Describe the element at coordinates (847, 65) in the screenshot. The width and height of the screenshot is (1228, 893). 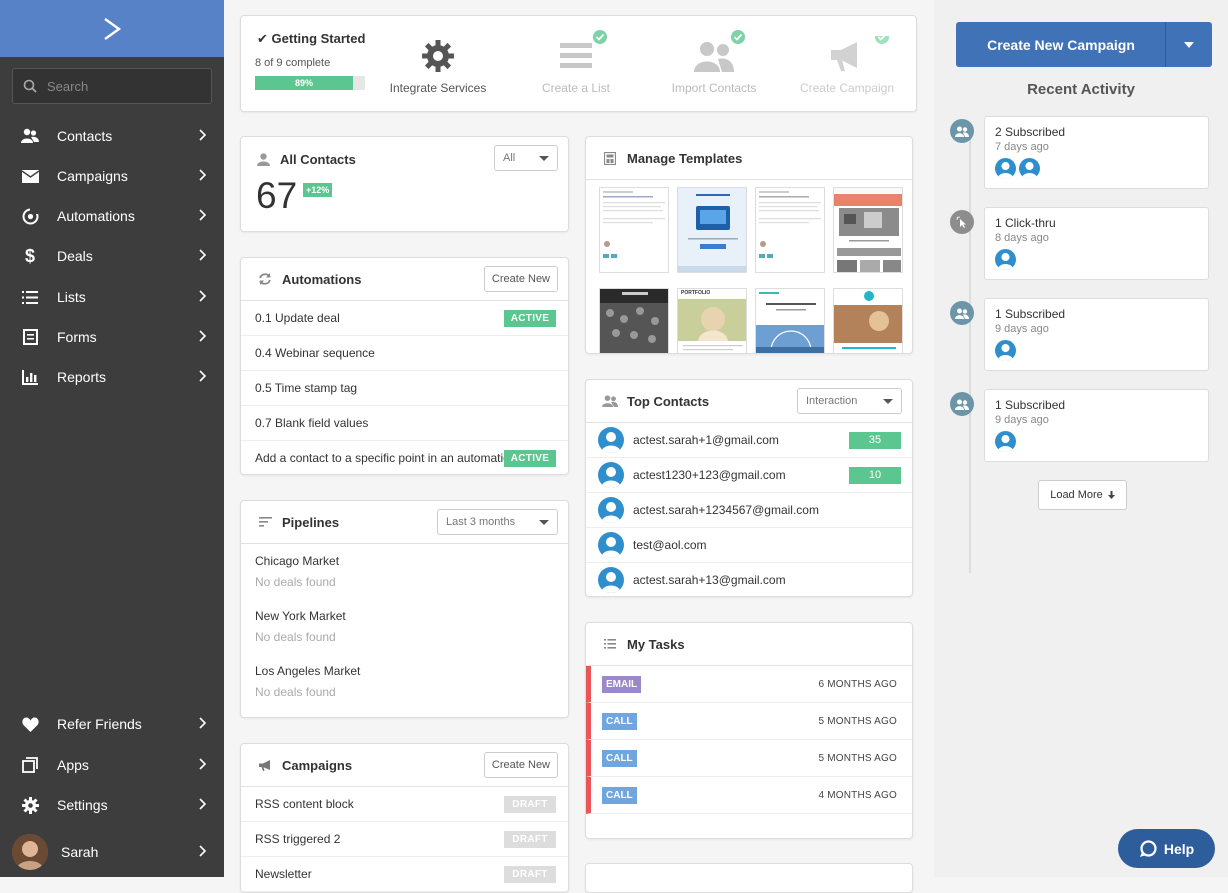
I see `step-create-campaign: Create Campaign` at that location.